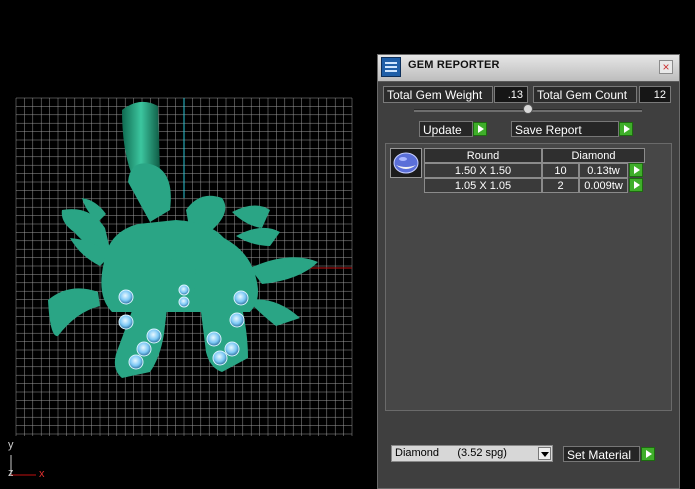  What do you see at coordinates (603, 170) in the screenshot?
I see `row-weight-cell: 0.13tw` at bounding box center [603, 170].